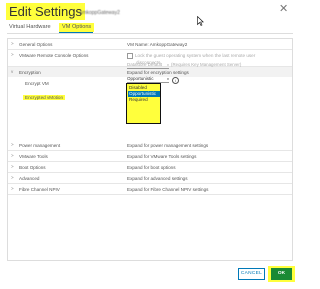 The width and height of the screenshot is (320, 289). I want to click on vm-name-tag: AmkoppGateway2, so click(99, 13).